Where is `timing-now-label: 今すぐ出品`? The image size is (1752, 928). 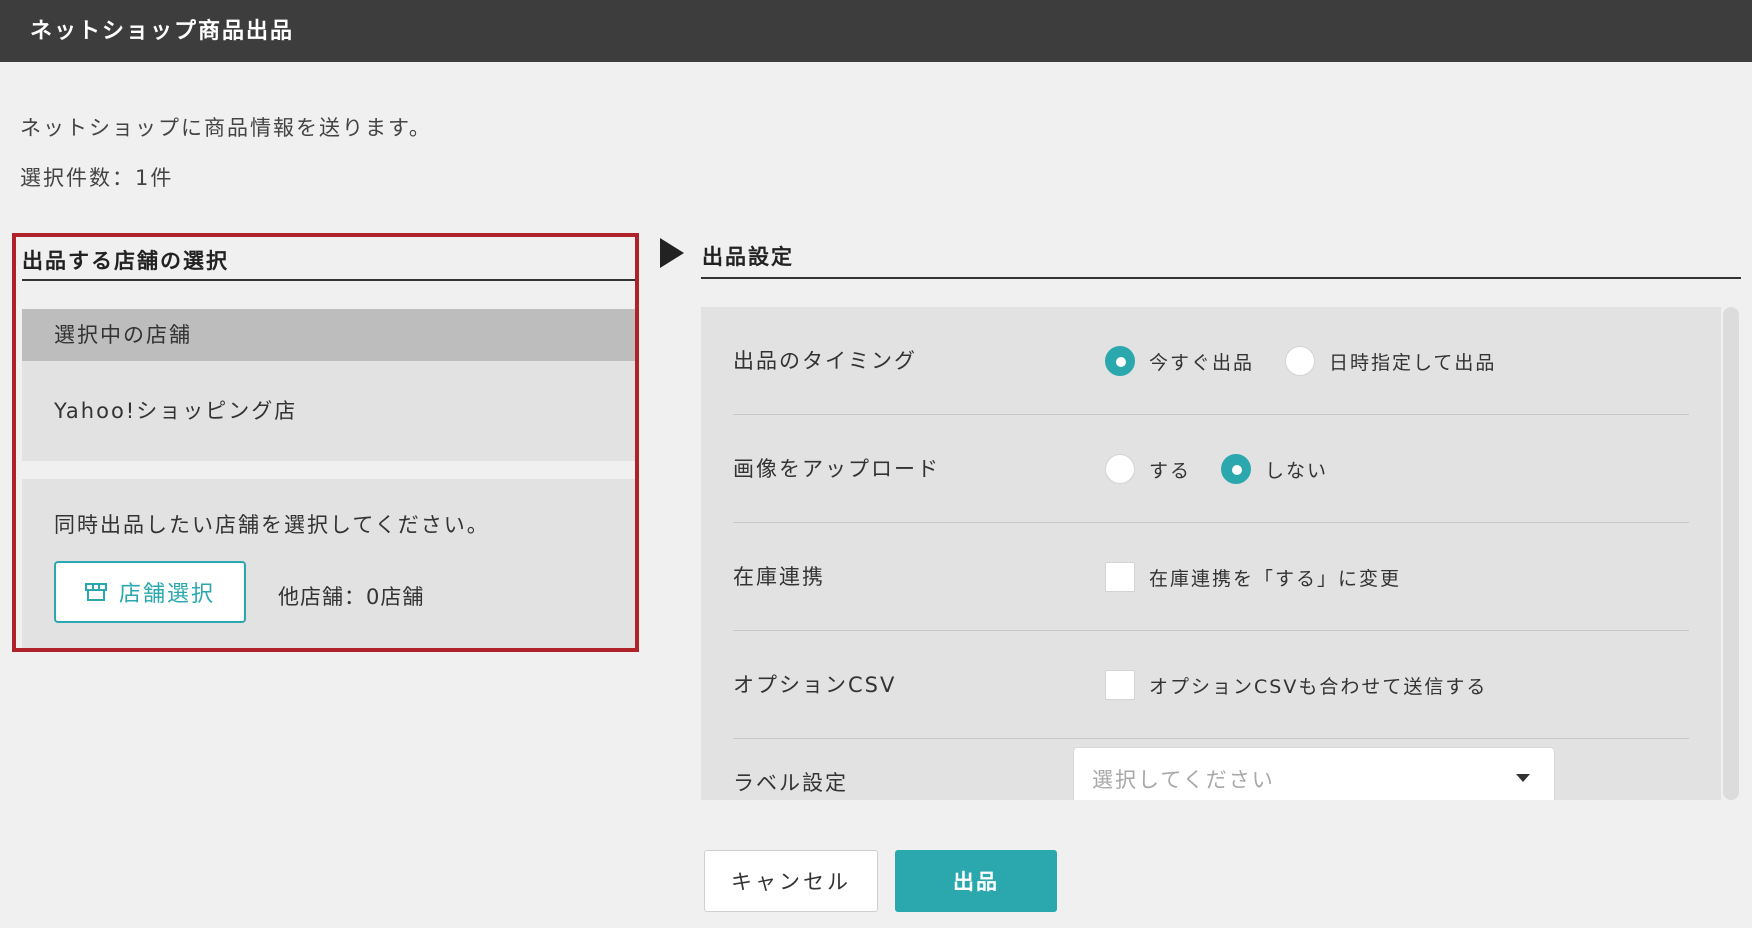
timing-now-label: 今すぐ出品 is located at coordinates (1202, 362).